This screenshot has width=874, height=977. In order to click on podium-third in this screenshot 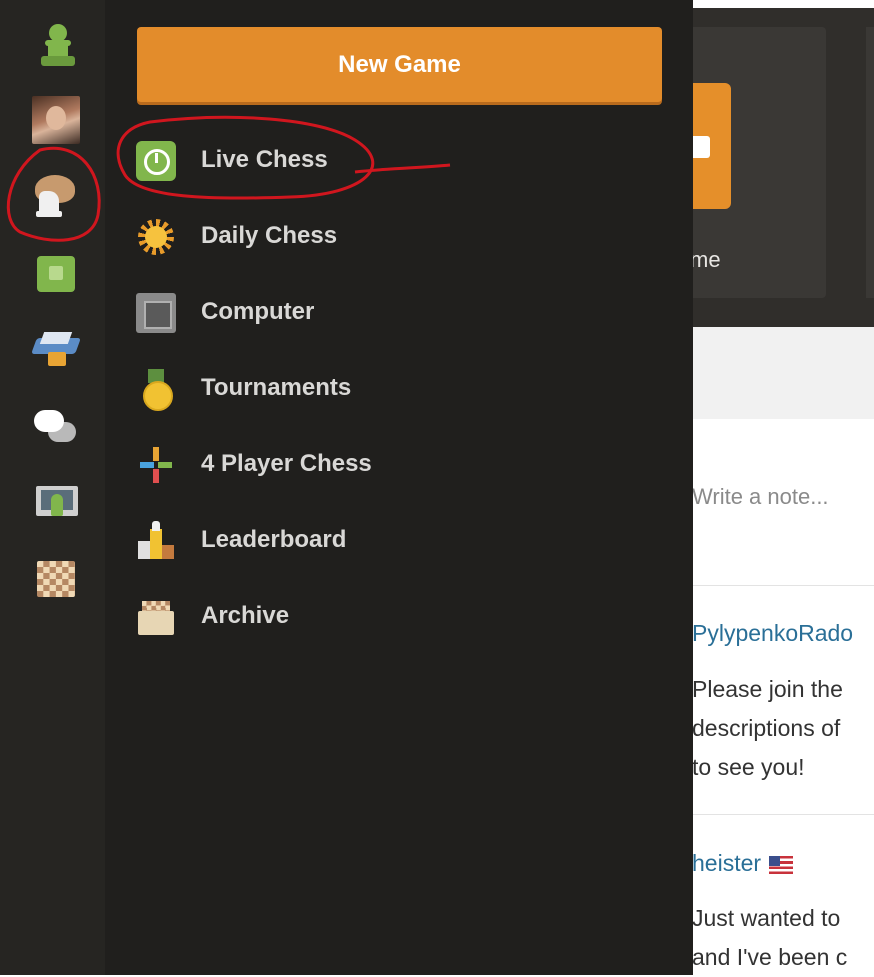, I will do `click(168, 552)`.